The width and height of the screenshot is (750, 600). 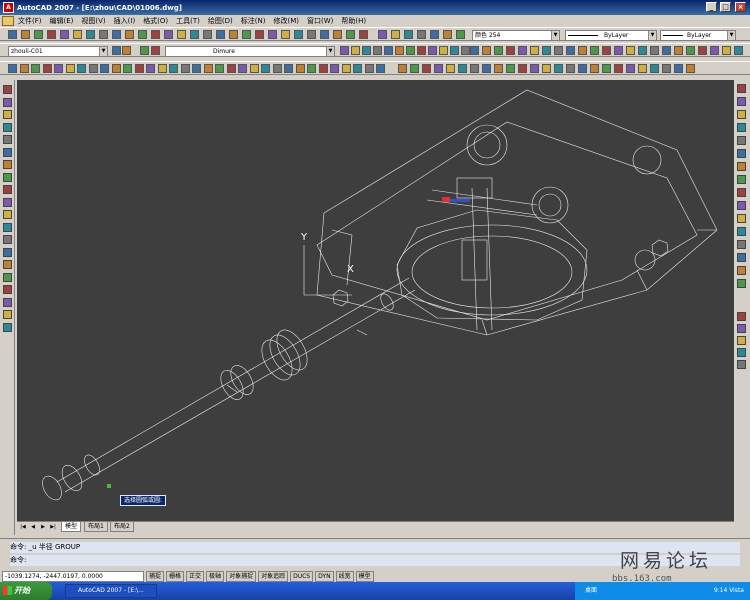 What do you see at coordinates (250, 51) in the screenshot?
I see `layer-state-select: Dimure ▼` at bounding box center [250, 51].